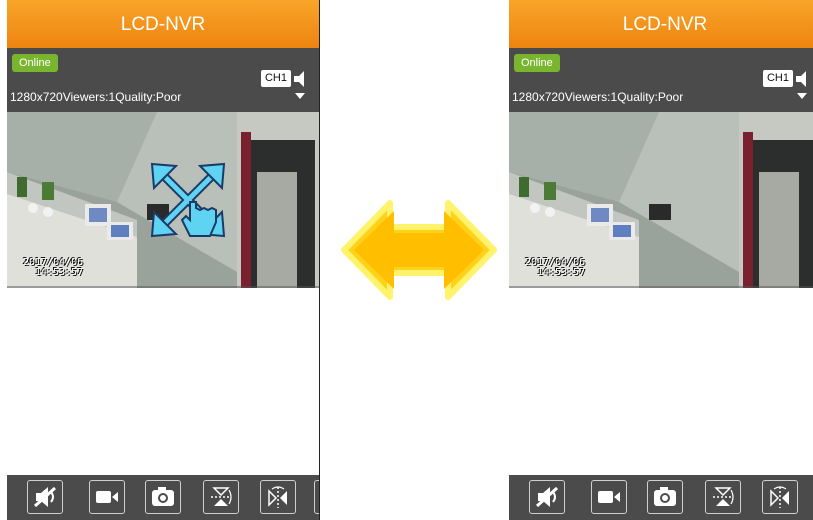 Image resolution: width=813 pixels, height=520 pixels. Describe the element at coordinates (316, 497) in the screenshot. I see `more-button-partial` at that location.